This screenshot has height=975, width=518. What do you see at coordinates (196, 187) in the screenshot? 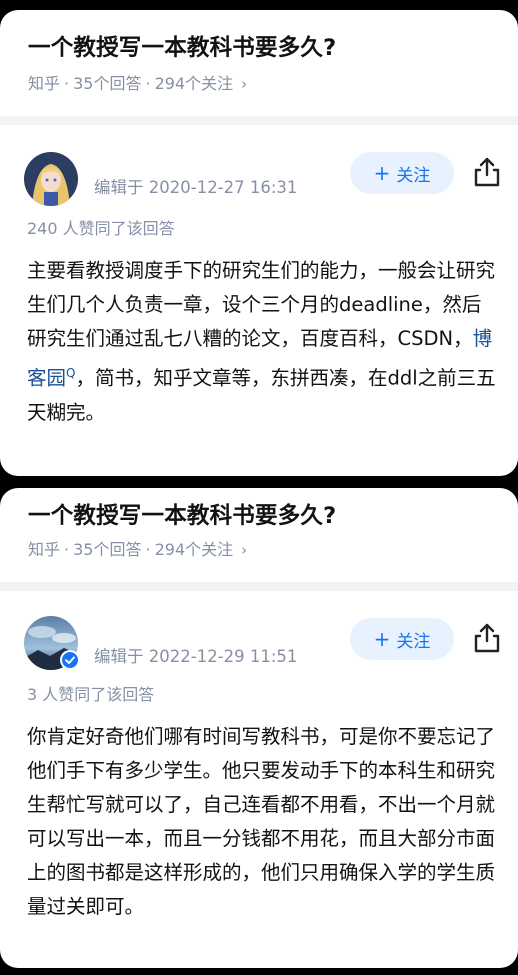
I see `edited-time: 编辑于 2020-12-27 16:31` at bounding box center [196, 187].